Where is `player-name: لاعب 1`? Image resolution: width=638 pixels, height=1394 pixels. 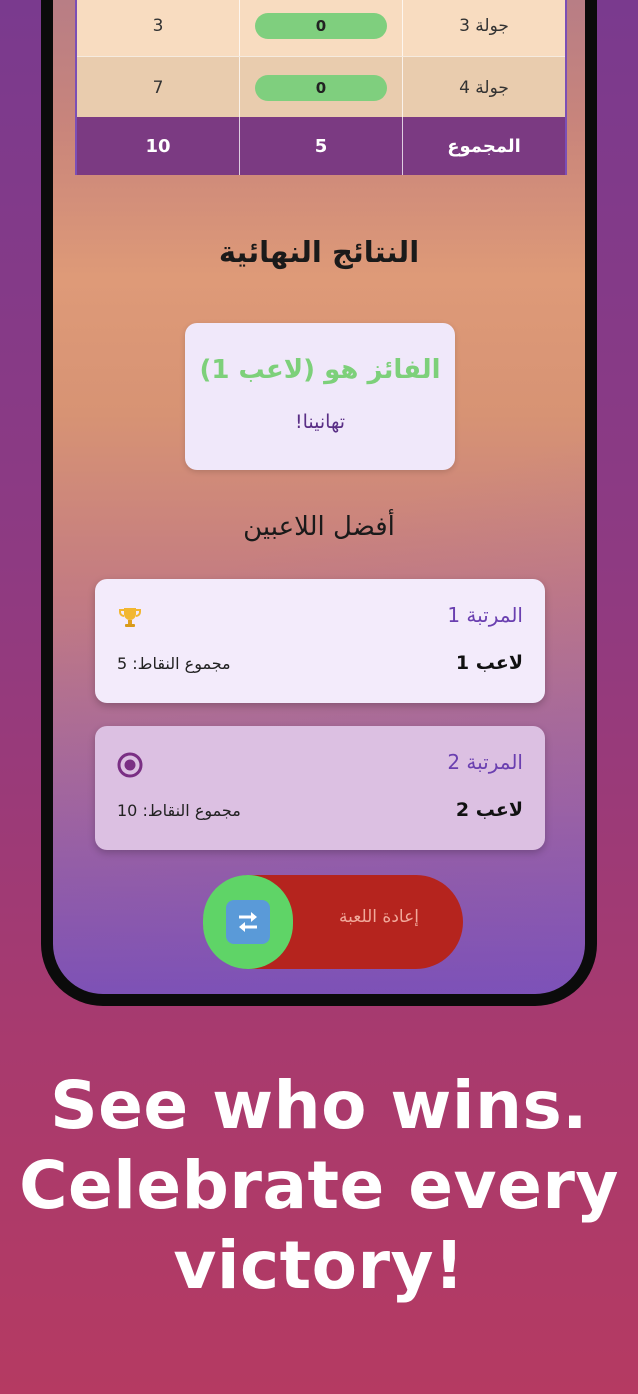 player-name: لاعب 1 is located at coordinates (489, 663).